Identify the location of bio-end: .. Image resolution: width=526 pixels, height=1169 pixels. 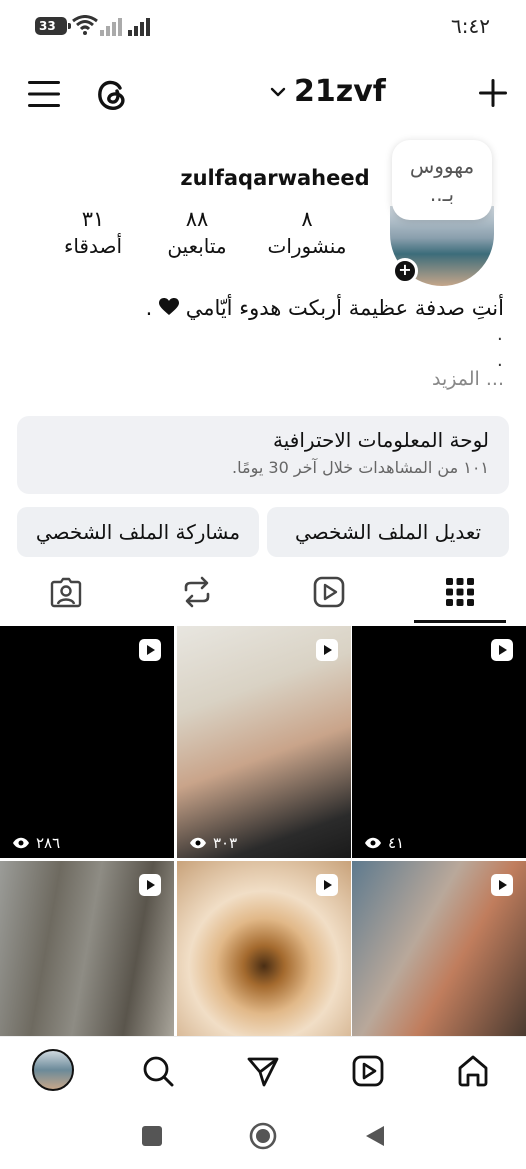
(149, 308).